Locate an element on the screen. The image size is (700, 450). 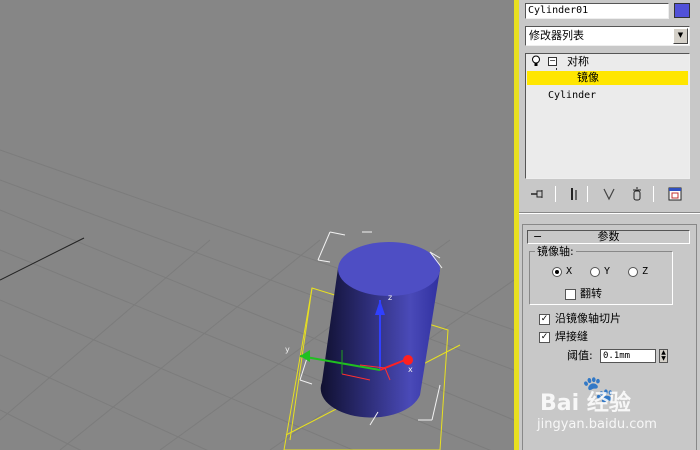
modifier-stack: − 对称 镜像 Cylinder is located at coordinates (607, 116).